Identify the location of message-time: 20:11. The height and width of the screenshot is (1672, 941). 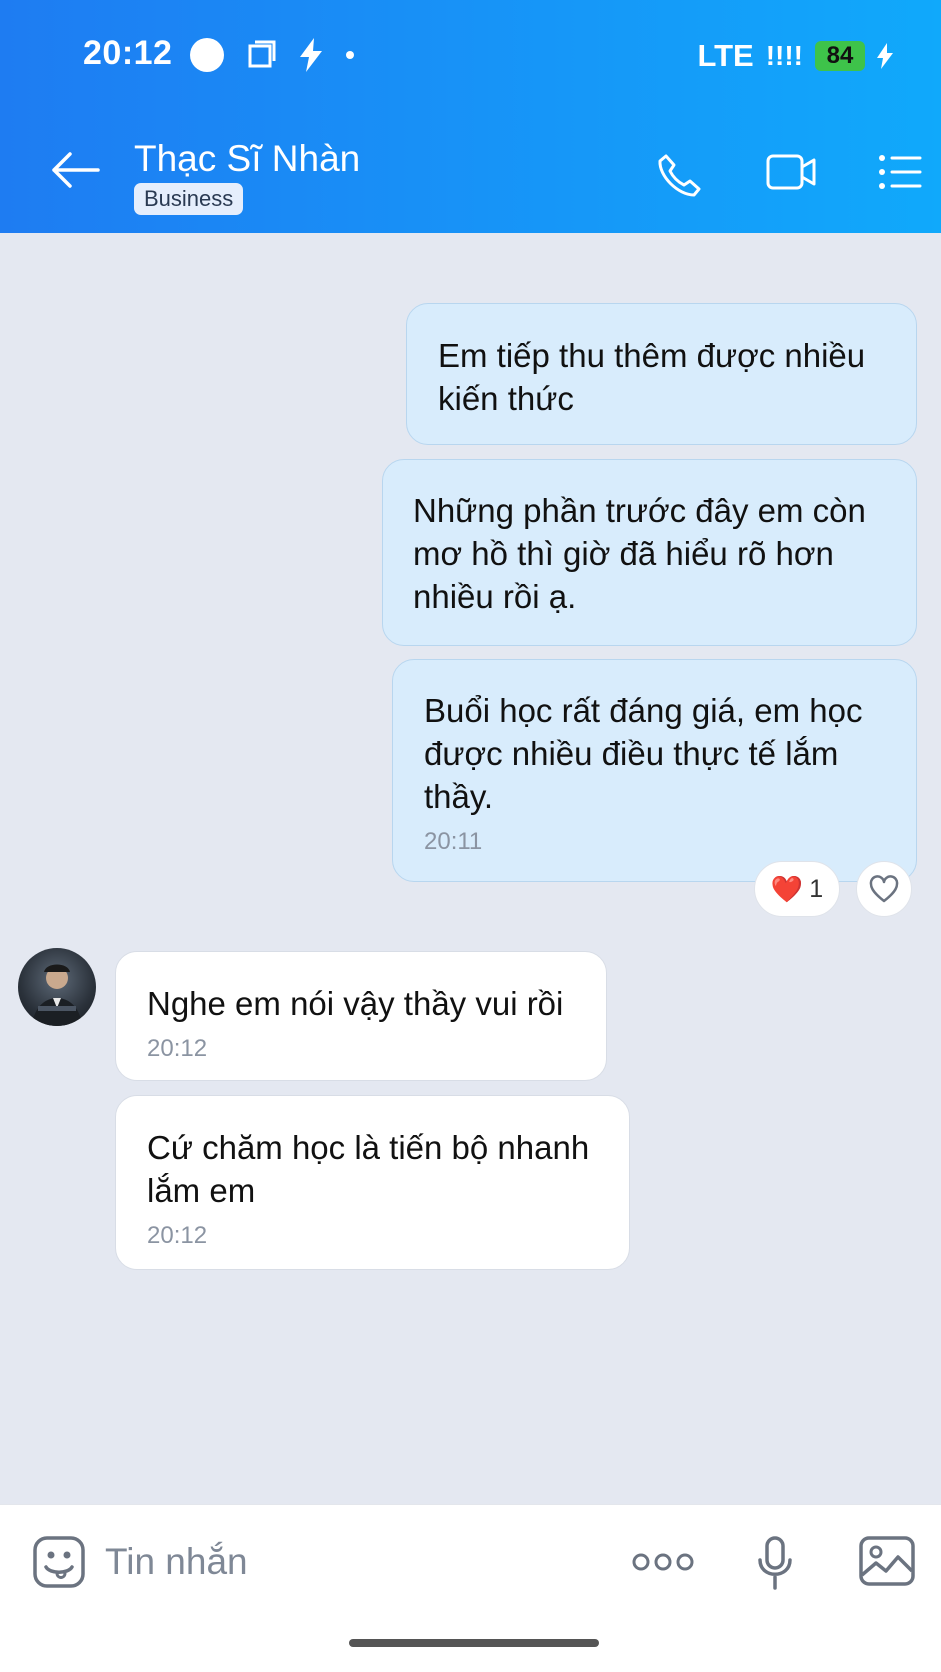
(453, 841).